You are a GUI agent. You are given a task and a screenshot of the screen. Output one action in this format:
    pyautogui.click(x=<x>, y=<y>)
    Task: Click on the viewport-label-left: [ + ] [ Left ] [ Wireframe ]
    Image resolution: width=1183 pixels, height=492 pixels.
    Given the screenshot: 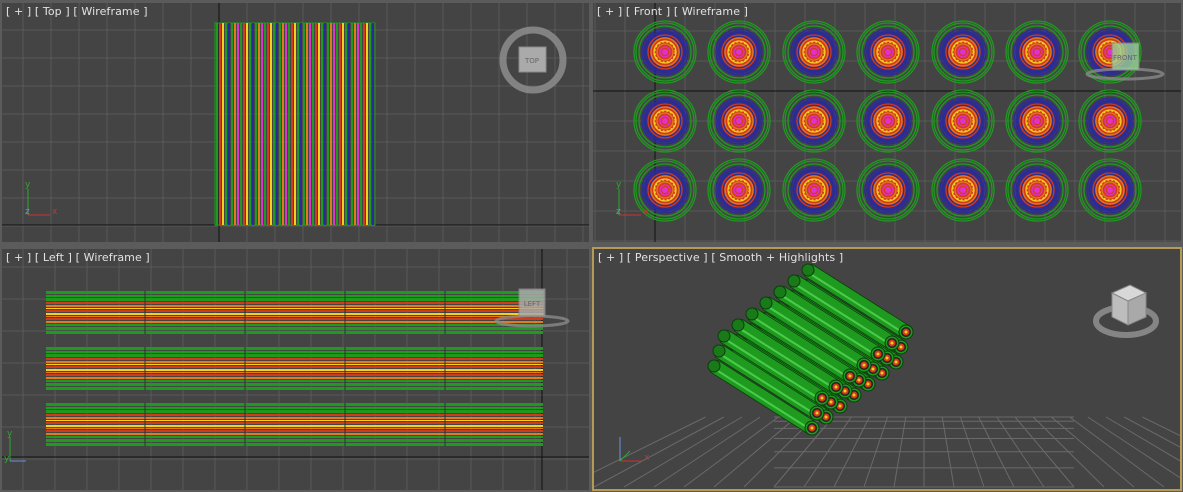 What is the action you would take?
    pyautogui.click(x=78, y=257)
    